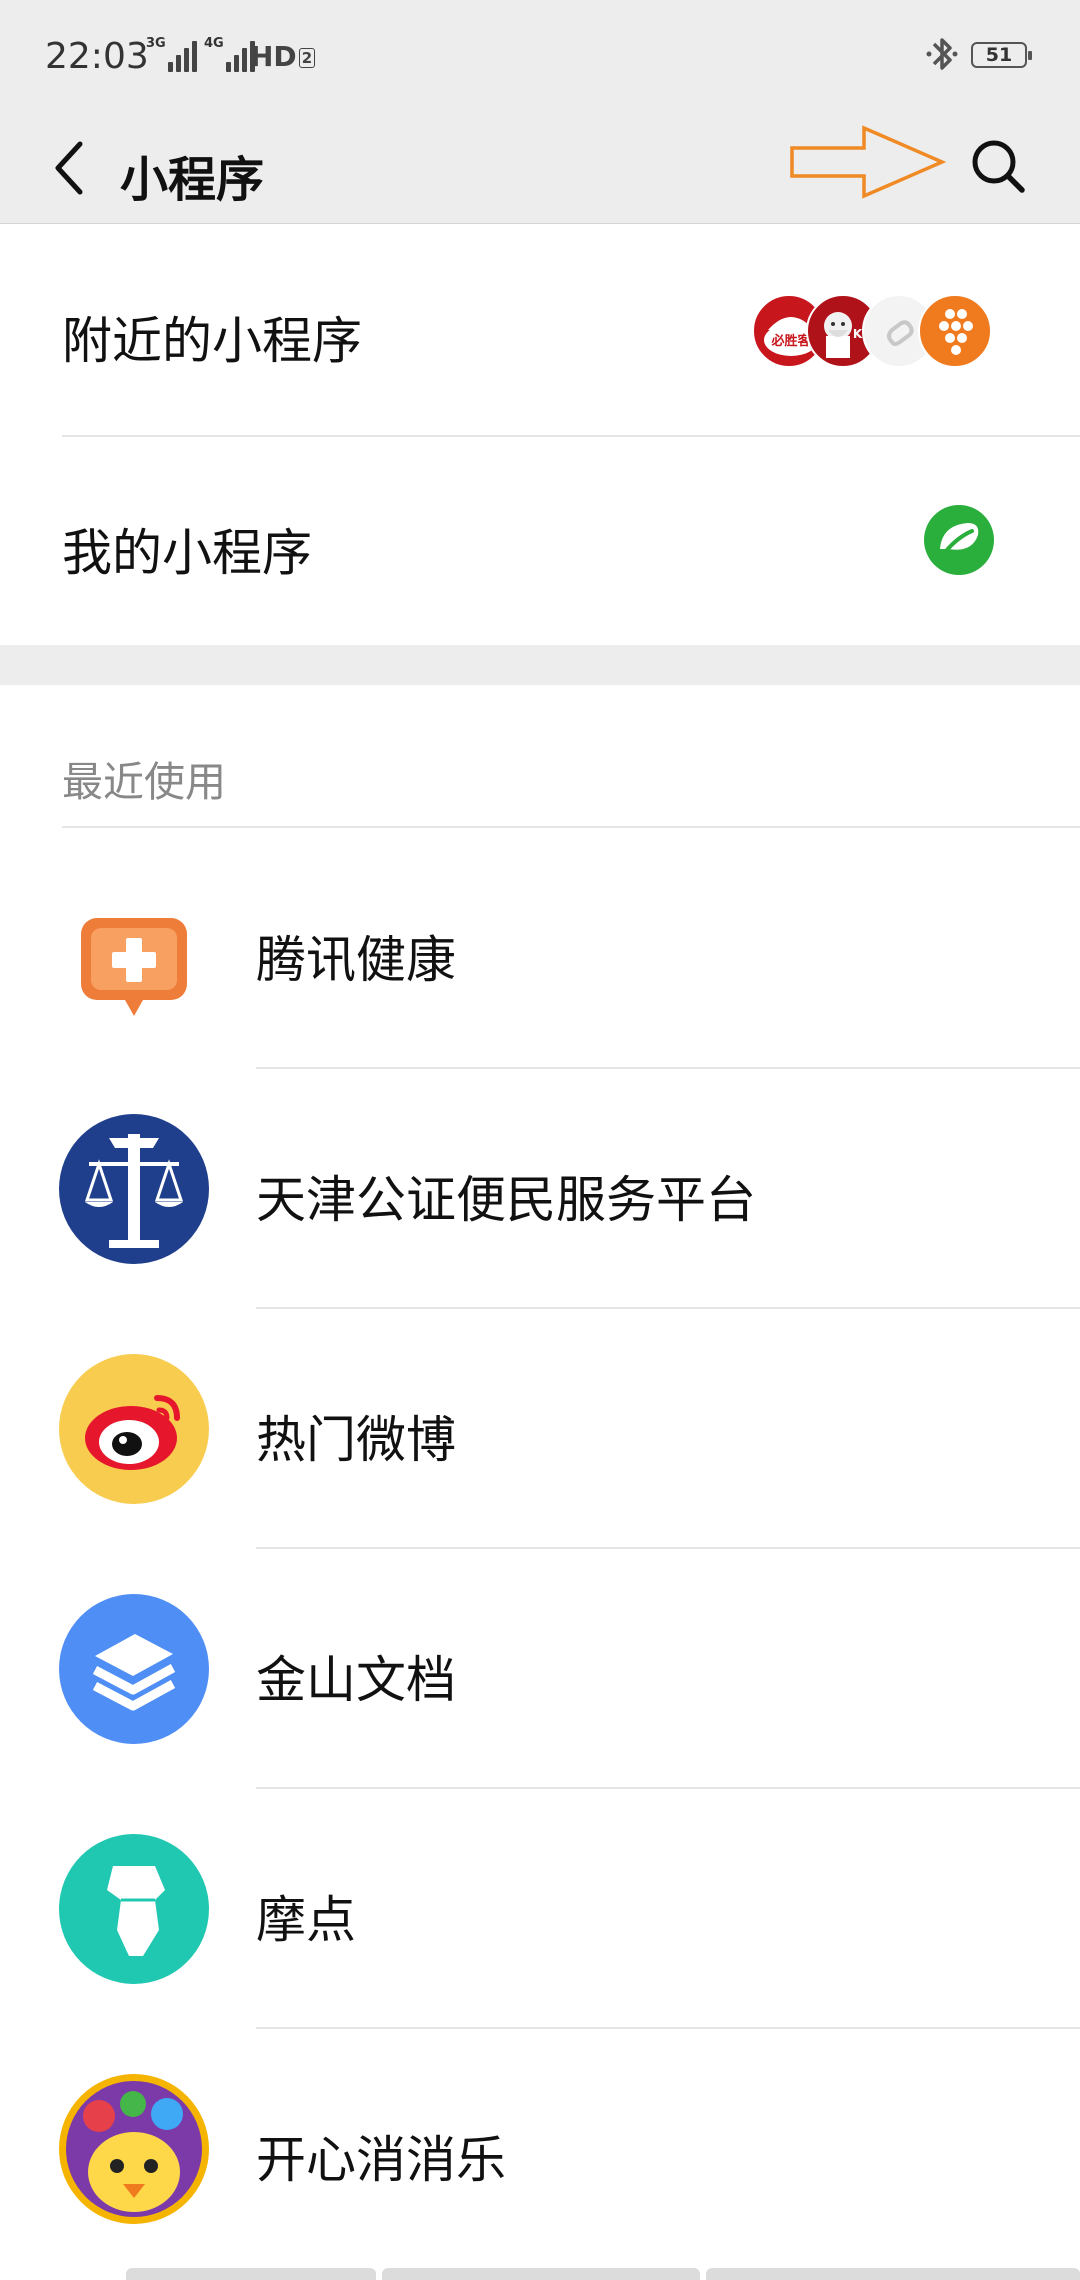 Image resolution: width=1080 pixels, height=2280 pixels. I want to click on chevron-left-icon, so click(69, 168).